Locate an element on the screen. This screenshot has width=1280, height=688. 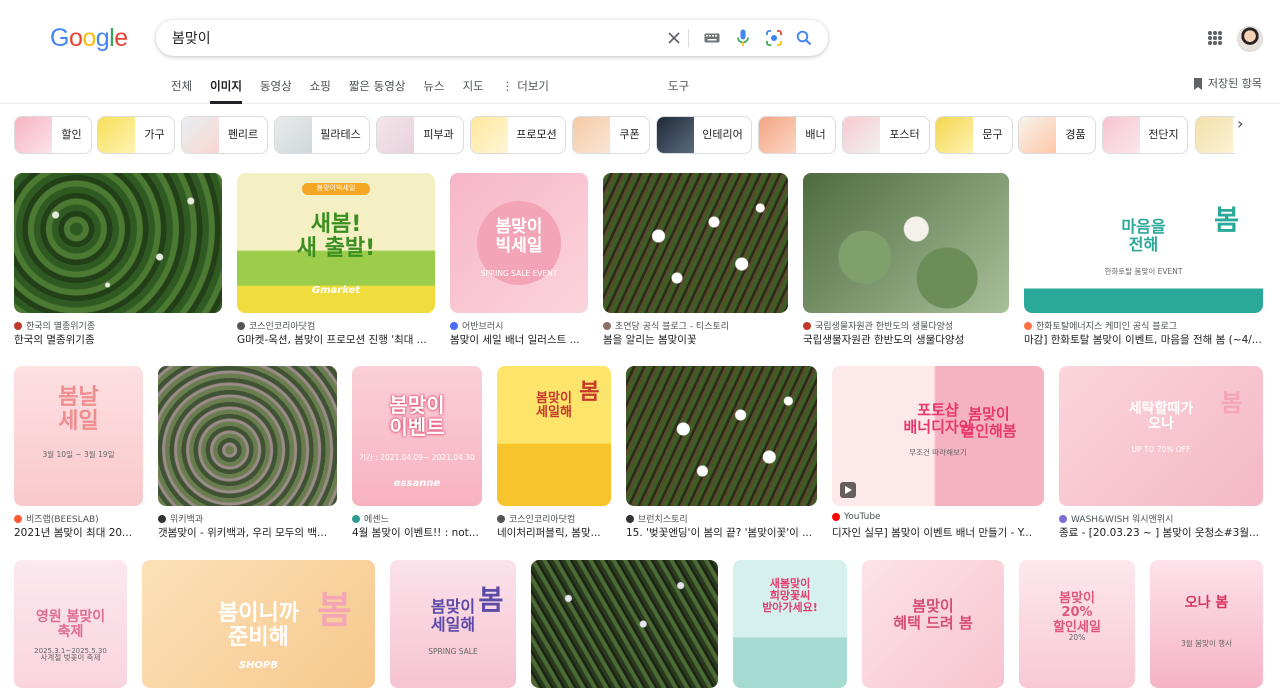
tab-videos: 동영상 is located at coordinates (276, 88).